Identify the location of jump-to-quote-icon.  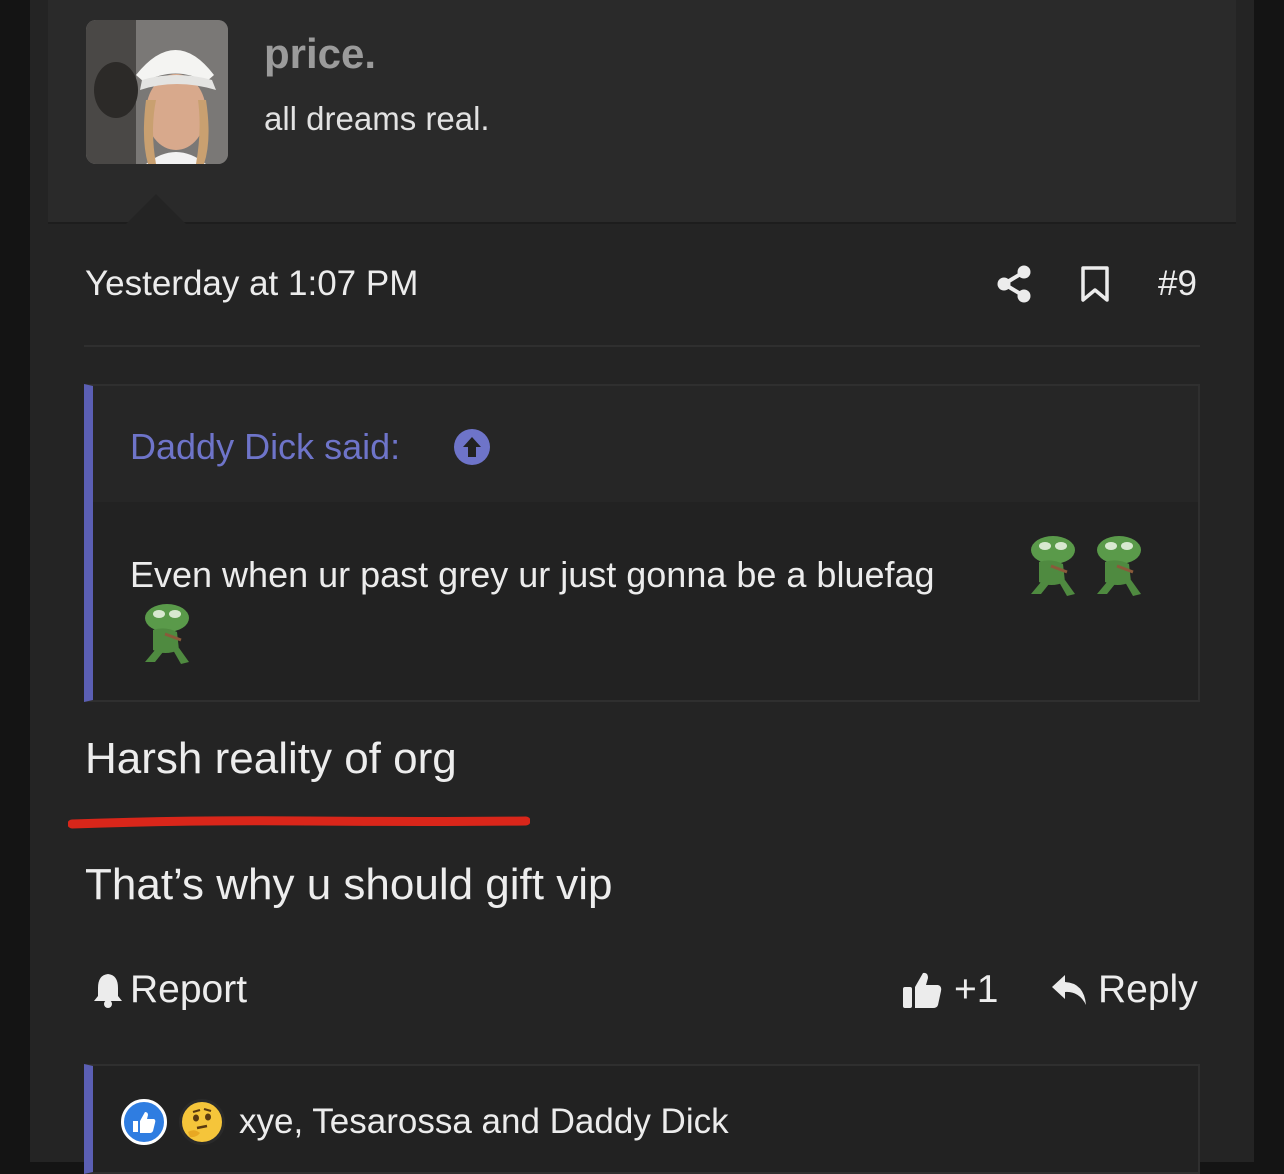
(472, 447).